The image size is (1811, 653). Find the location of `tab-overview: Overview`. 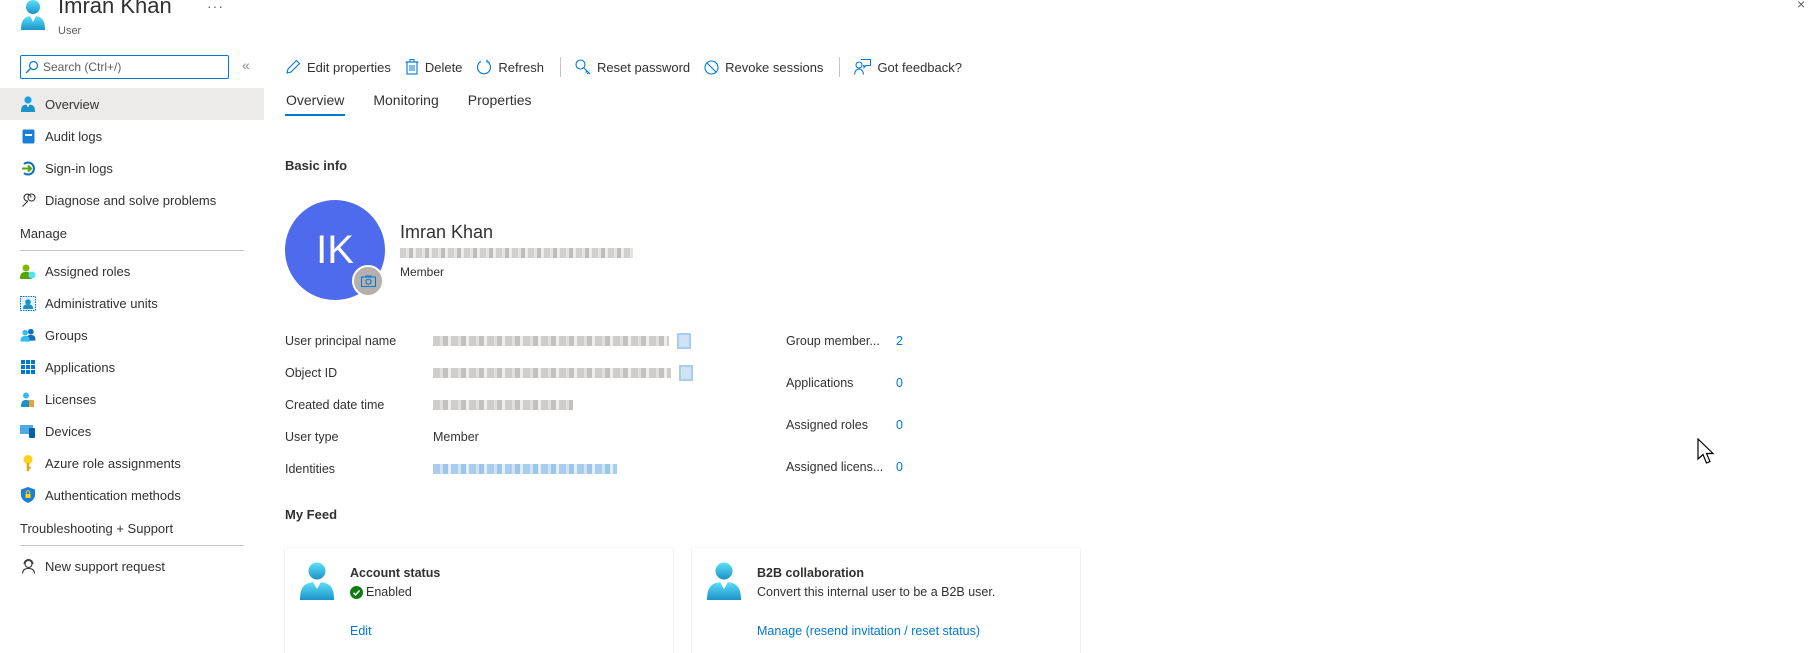

tab-overview: Overview is located at coordinates (315, 104).